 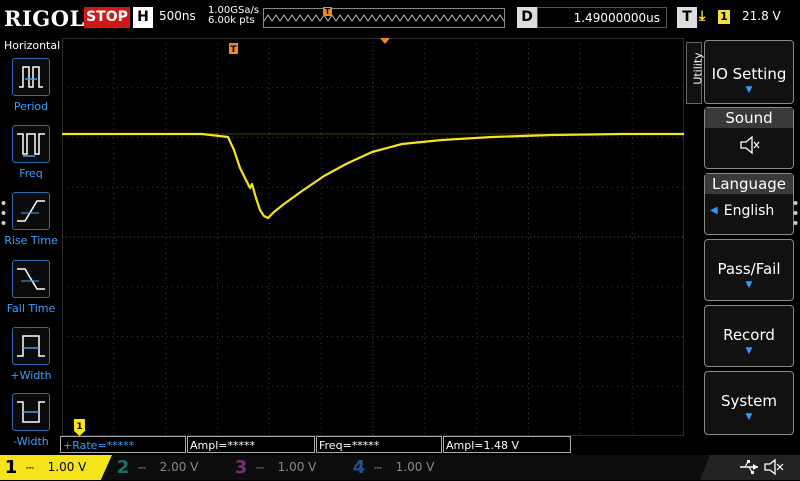 I want to click on pass-fail-label: Pass/Fail, so click(x=749, y=269).